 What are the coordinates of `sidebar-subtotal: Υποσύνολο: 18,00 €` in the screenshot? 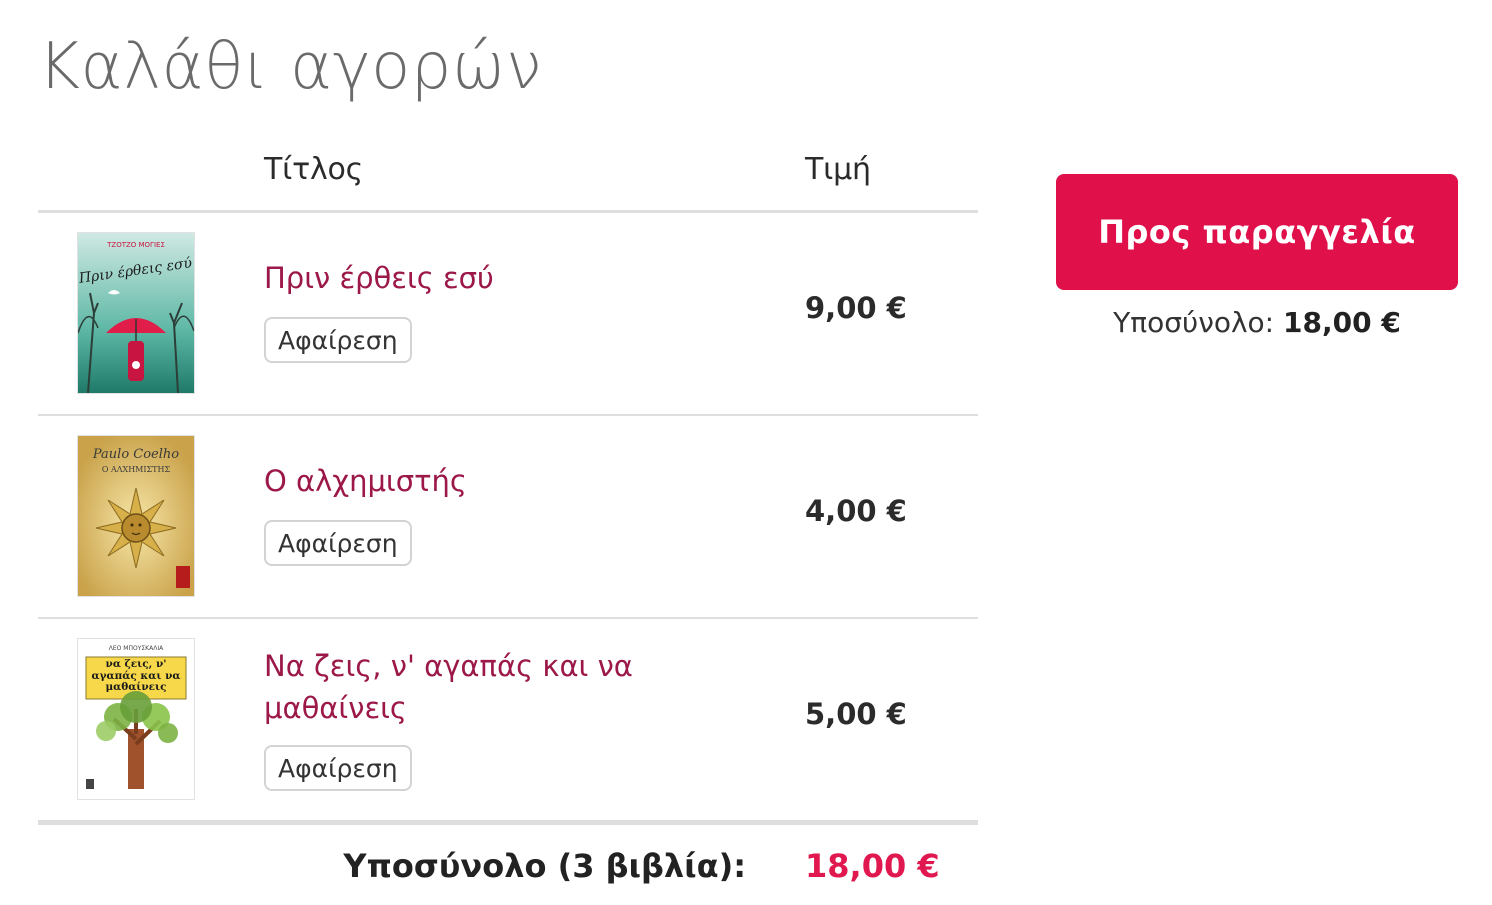 It's located at (1257, 322).